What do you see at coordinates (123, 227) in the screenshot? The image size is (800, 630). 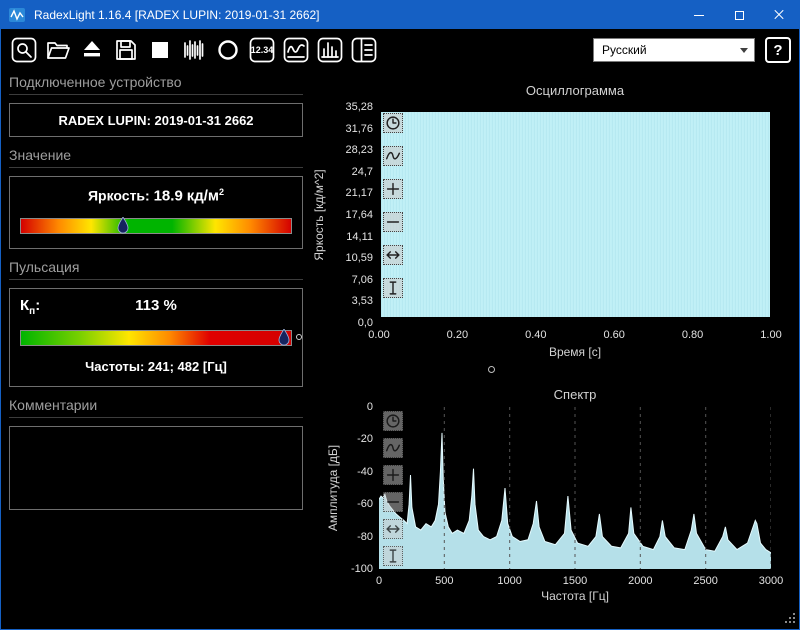 I see `luminance-marker-icon` at bounding box center [123, 227].